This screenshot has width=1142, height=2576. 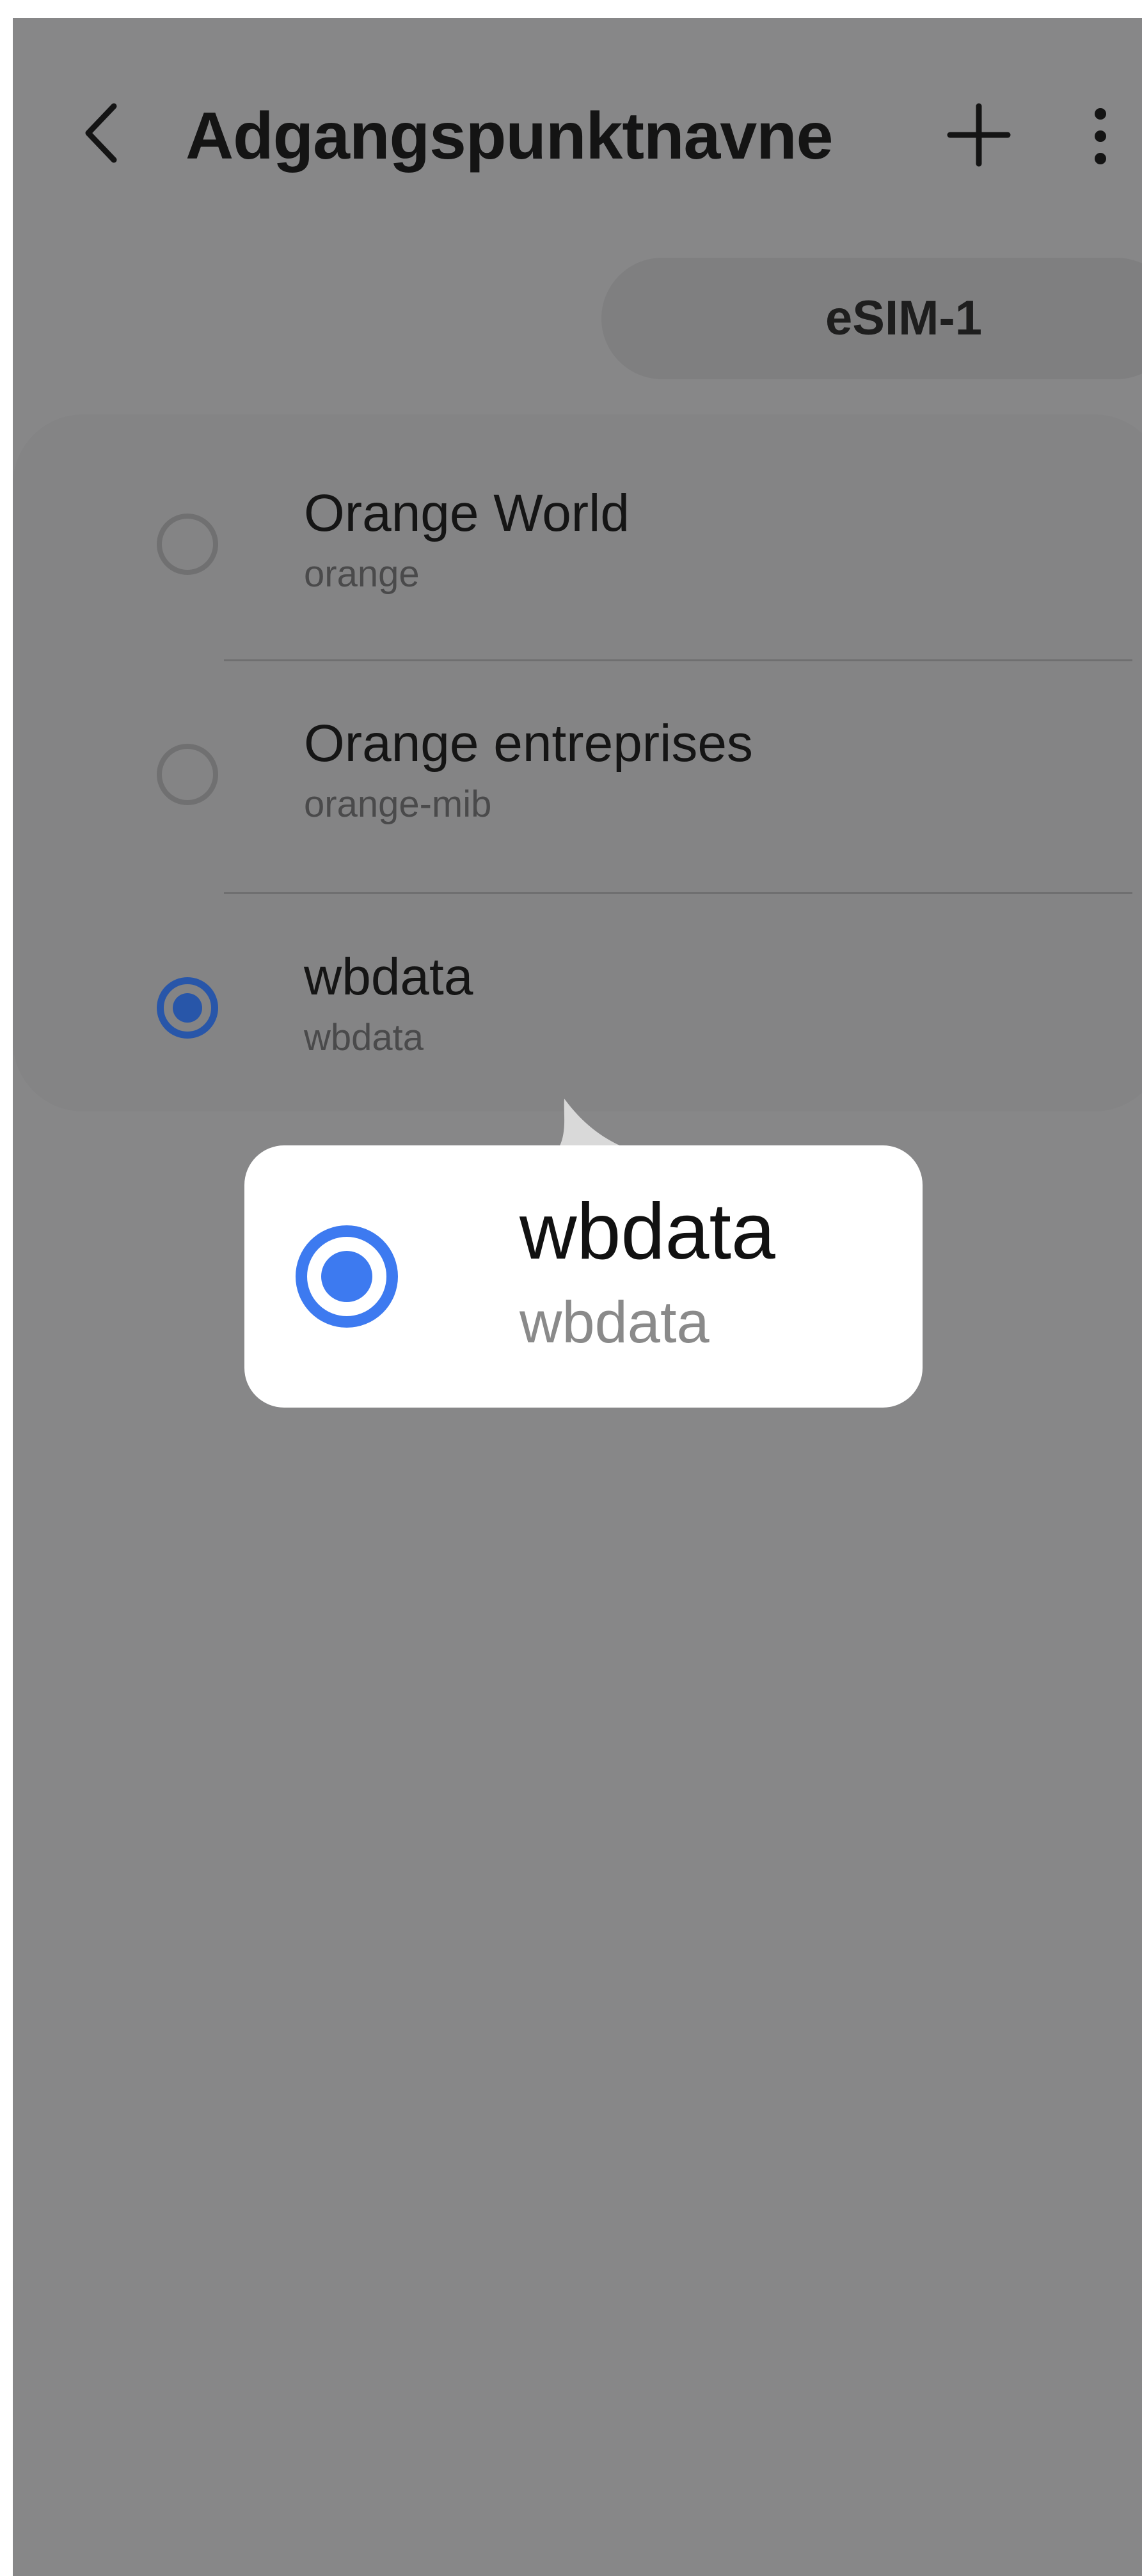 I want to click on apn-name: Orange World, so click(x=467, y=513).